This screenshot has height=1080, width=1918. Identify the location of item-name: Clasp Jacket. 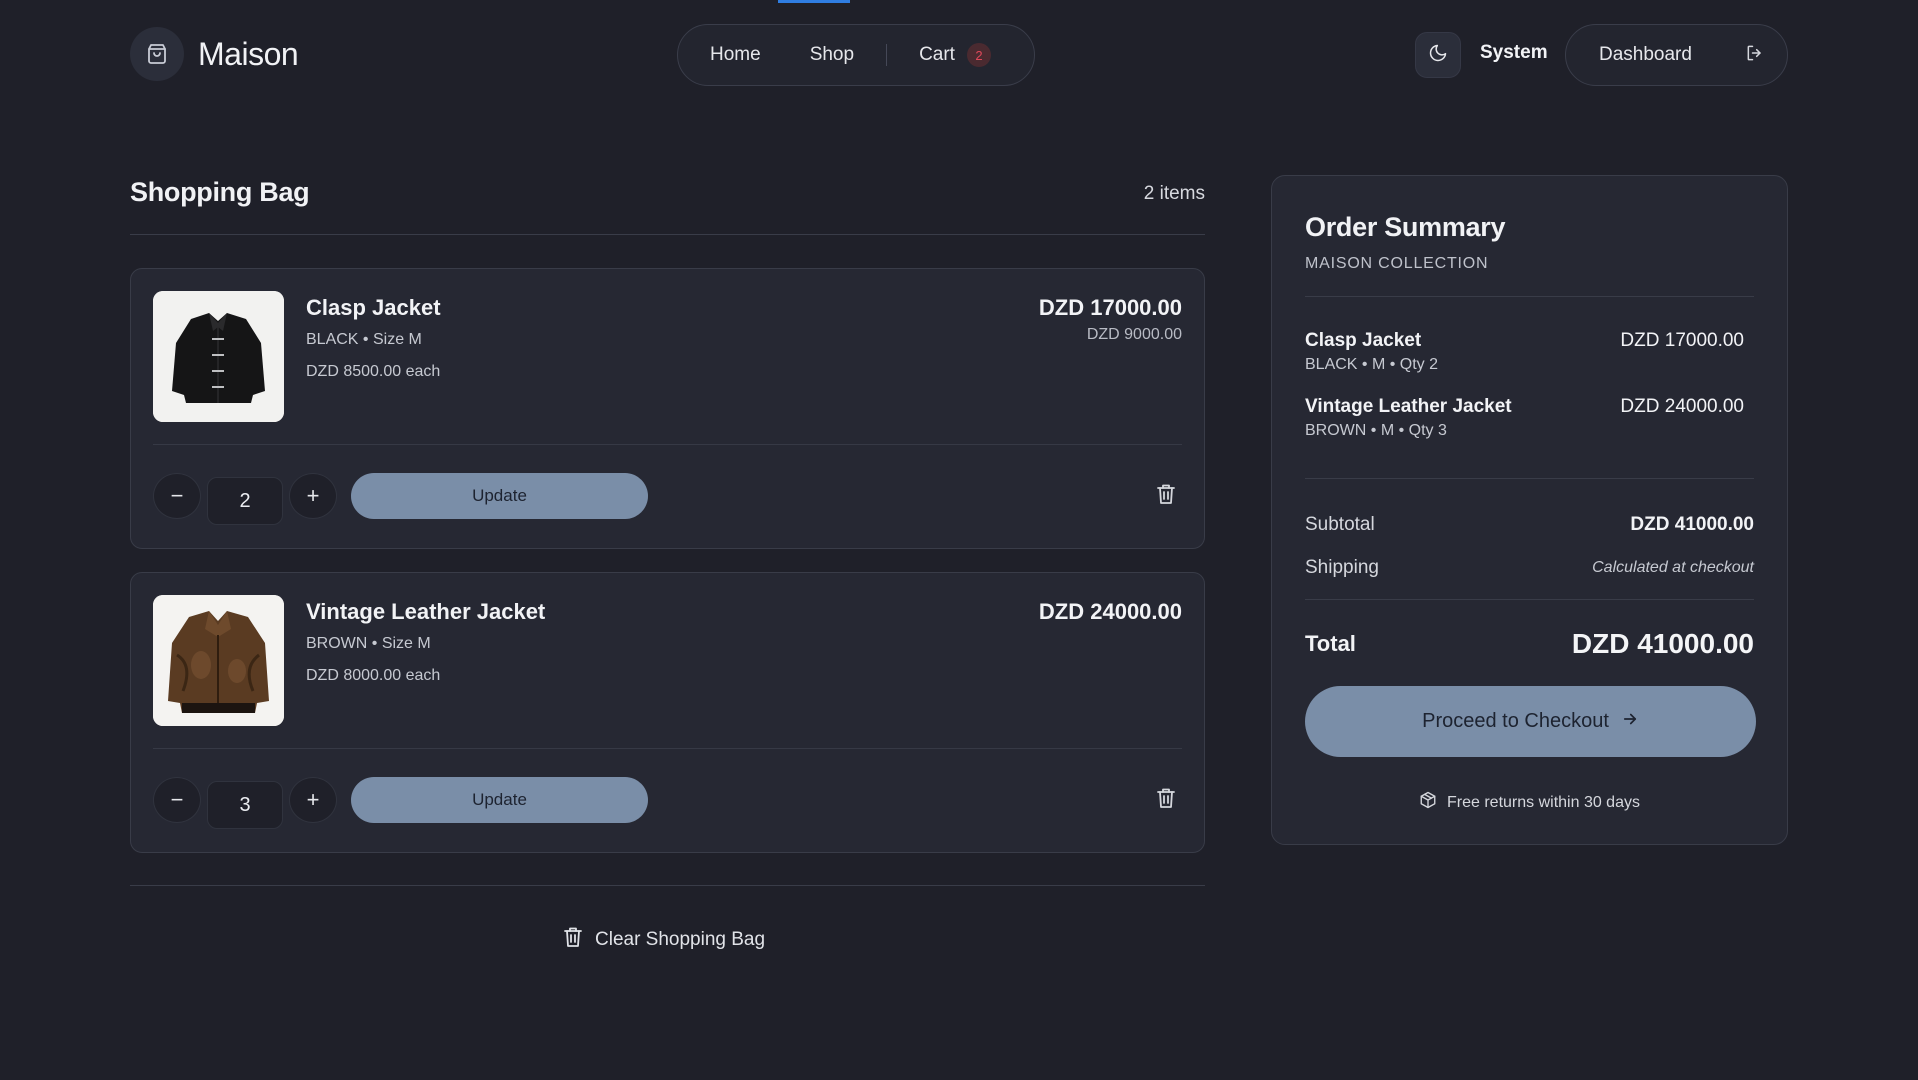
(373, 308).